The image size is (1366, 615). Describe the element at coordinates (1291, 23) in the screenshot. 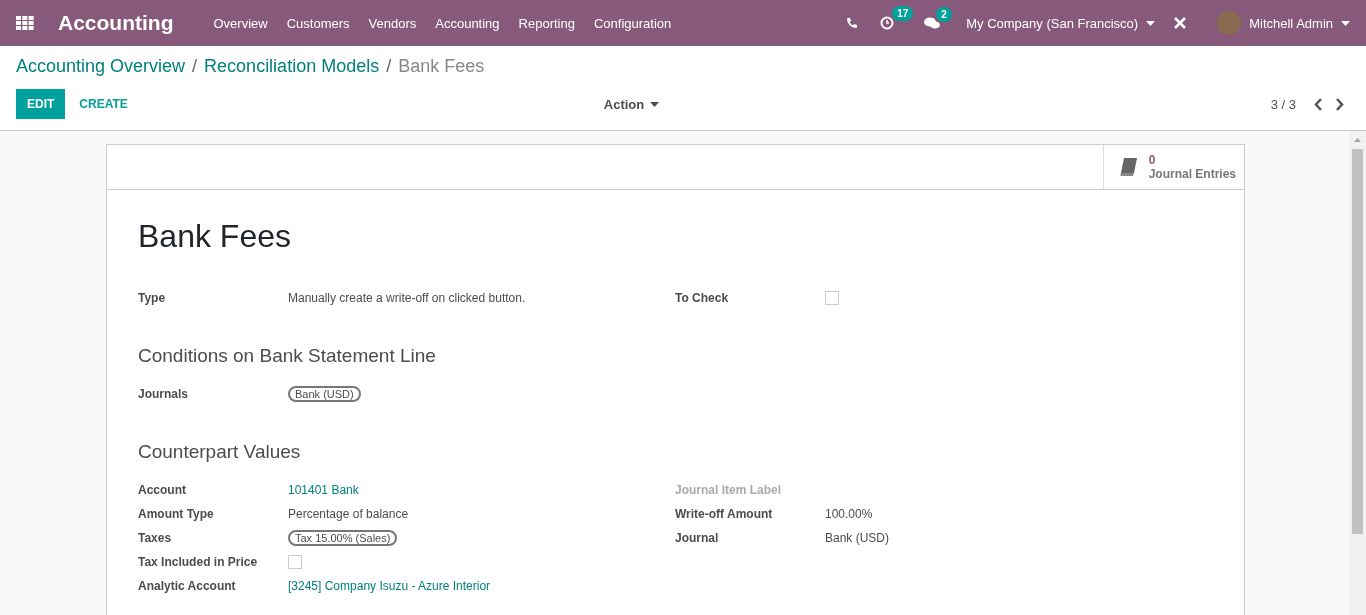

I see `user-name: Mitchell Admin` at that location.